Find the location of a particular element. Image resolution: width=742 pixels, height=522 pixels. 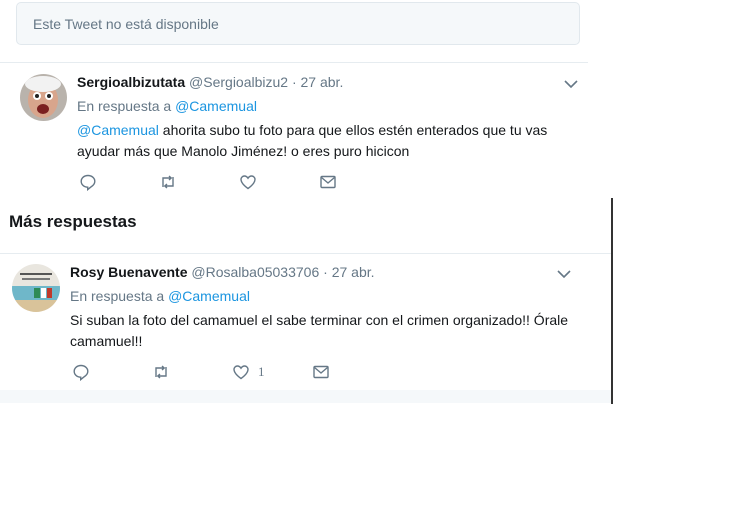

tweet-actions: 1 is located at coordinates (201, 372).